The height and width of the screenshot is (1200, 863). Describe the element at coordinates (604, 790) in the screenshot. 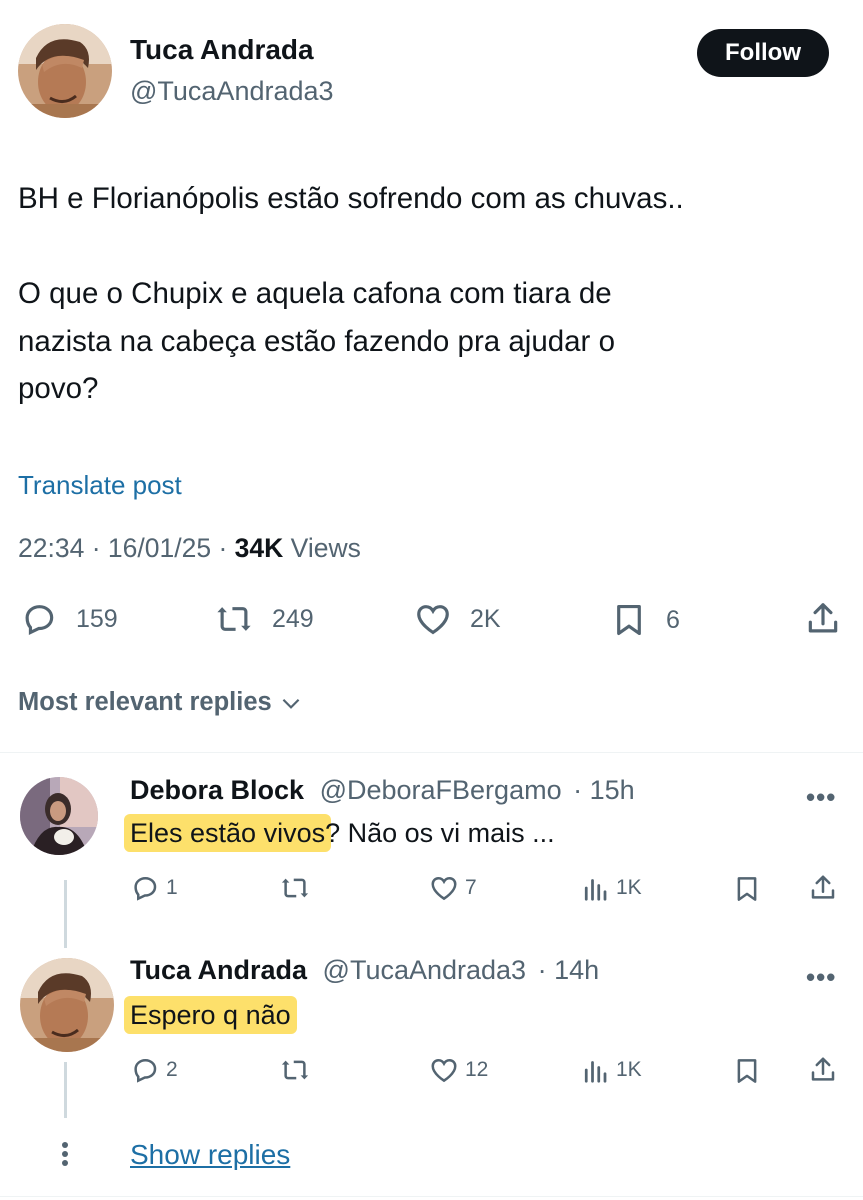

I see `reply-age: · 15h` at that location.